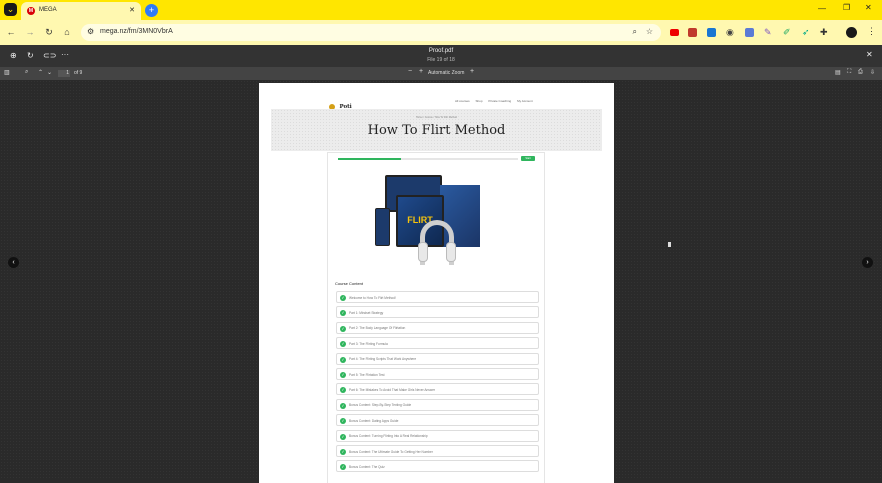 The image size is (882, 483). I want to click on lesson-item: ✓ Welcome to How To Flirt Method!, so click(437, 297).